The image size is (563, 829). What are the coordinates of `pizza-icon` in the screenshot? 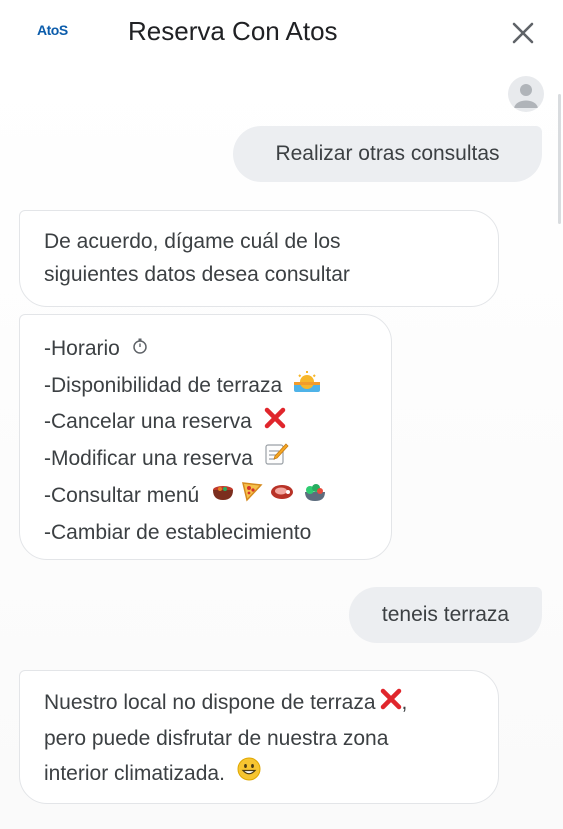 It's located at (252, 496).